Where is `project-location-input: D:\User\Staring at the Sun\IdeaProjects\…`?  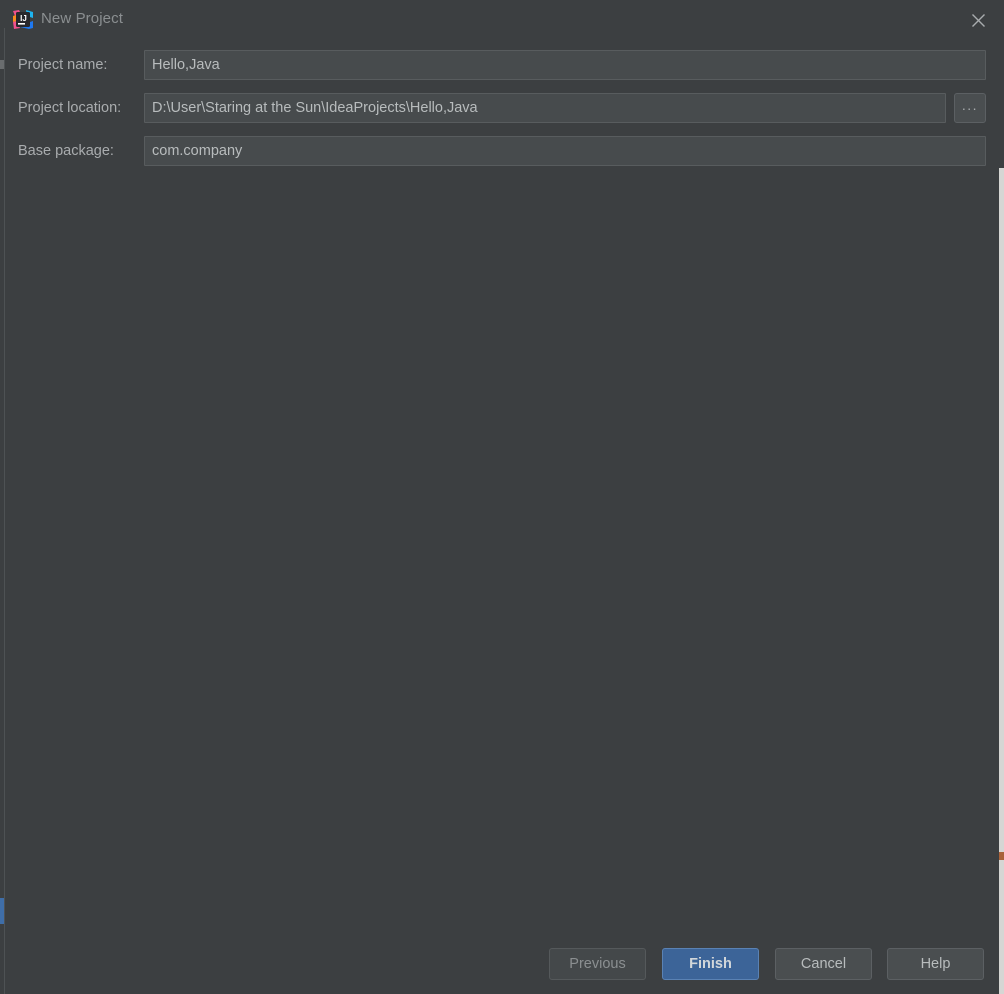
project-location-input: D:\User\Staring at the Sun\IdeaProjects\… is located at coordinates (545, 108).